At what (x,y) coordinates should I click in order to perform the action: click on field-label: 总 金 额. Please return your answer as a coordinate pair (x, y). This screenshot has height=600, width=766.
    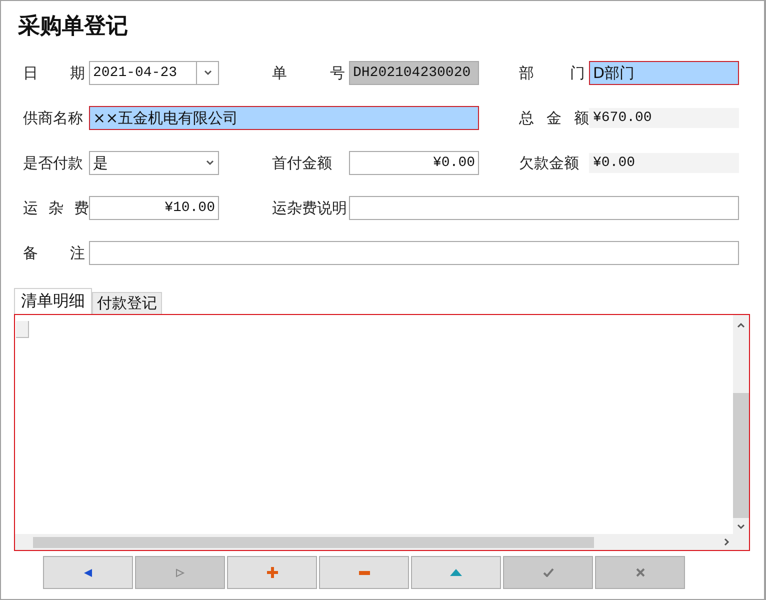
    Looking at the image, I should click on (554, 118).